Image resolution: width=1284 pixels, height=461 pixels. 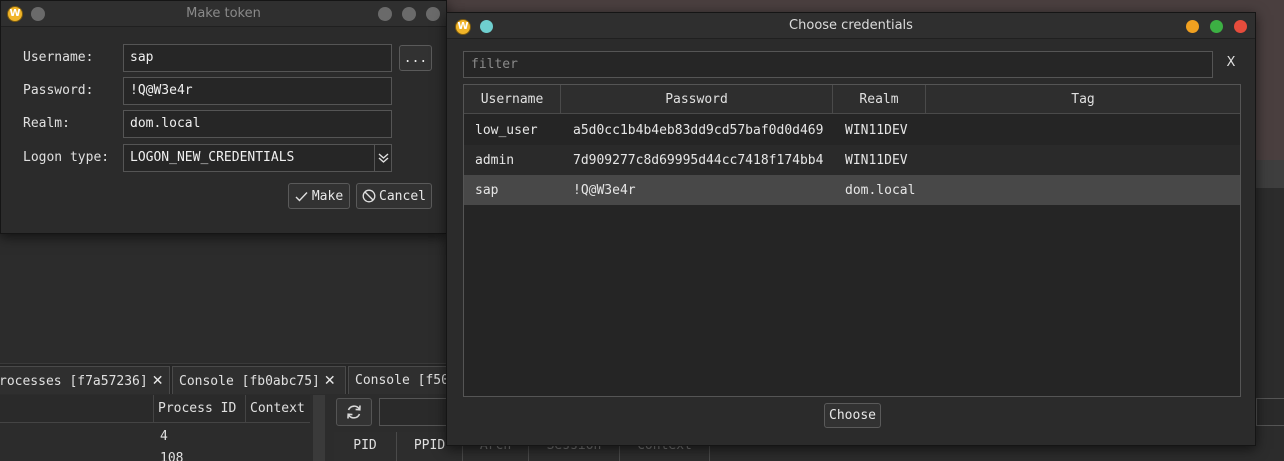 I want to click on window-title: Choose credentials, so click(x=851, y=25).